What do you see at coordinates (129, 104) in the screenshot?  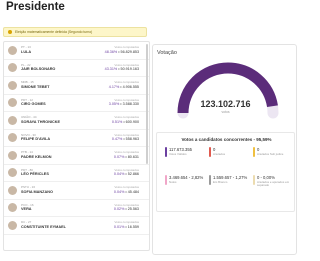 I see `candidate-votes: • 3.588.330` at bounding box center [129, 104].